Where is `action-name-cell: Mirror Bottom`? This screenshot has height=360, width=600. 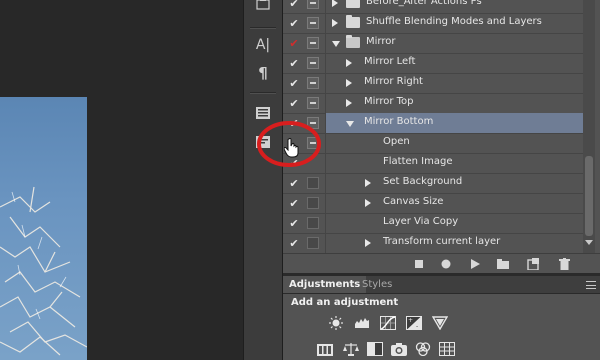 action-name-cell: Mirror Bottom is located at coordinates (454, 123).